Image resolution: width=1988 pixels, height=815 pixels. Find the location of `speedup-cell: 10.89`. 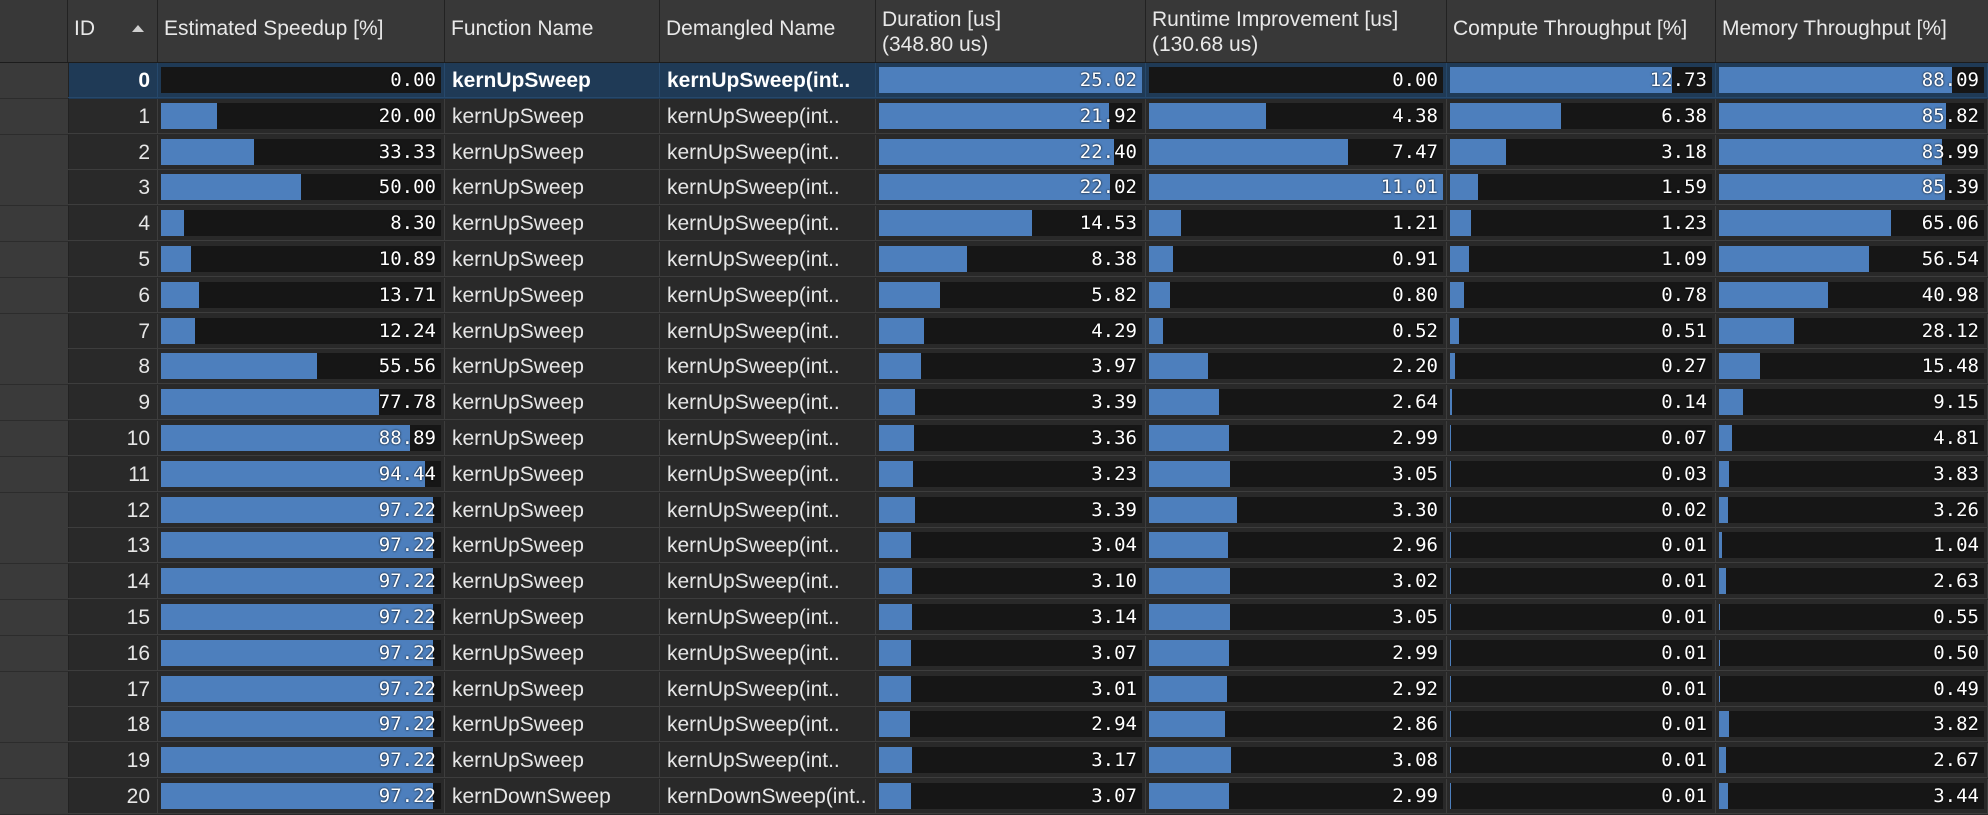

speedup-cell: 10.89 is located at coordinates (301, 259).